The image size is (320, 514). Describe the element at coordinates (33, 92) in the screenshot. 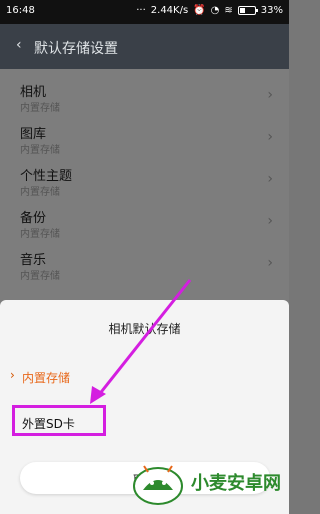

I see `list-item-name: 相机` at that location.